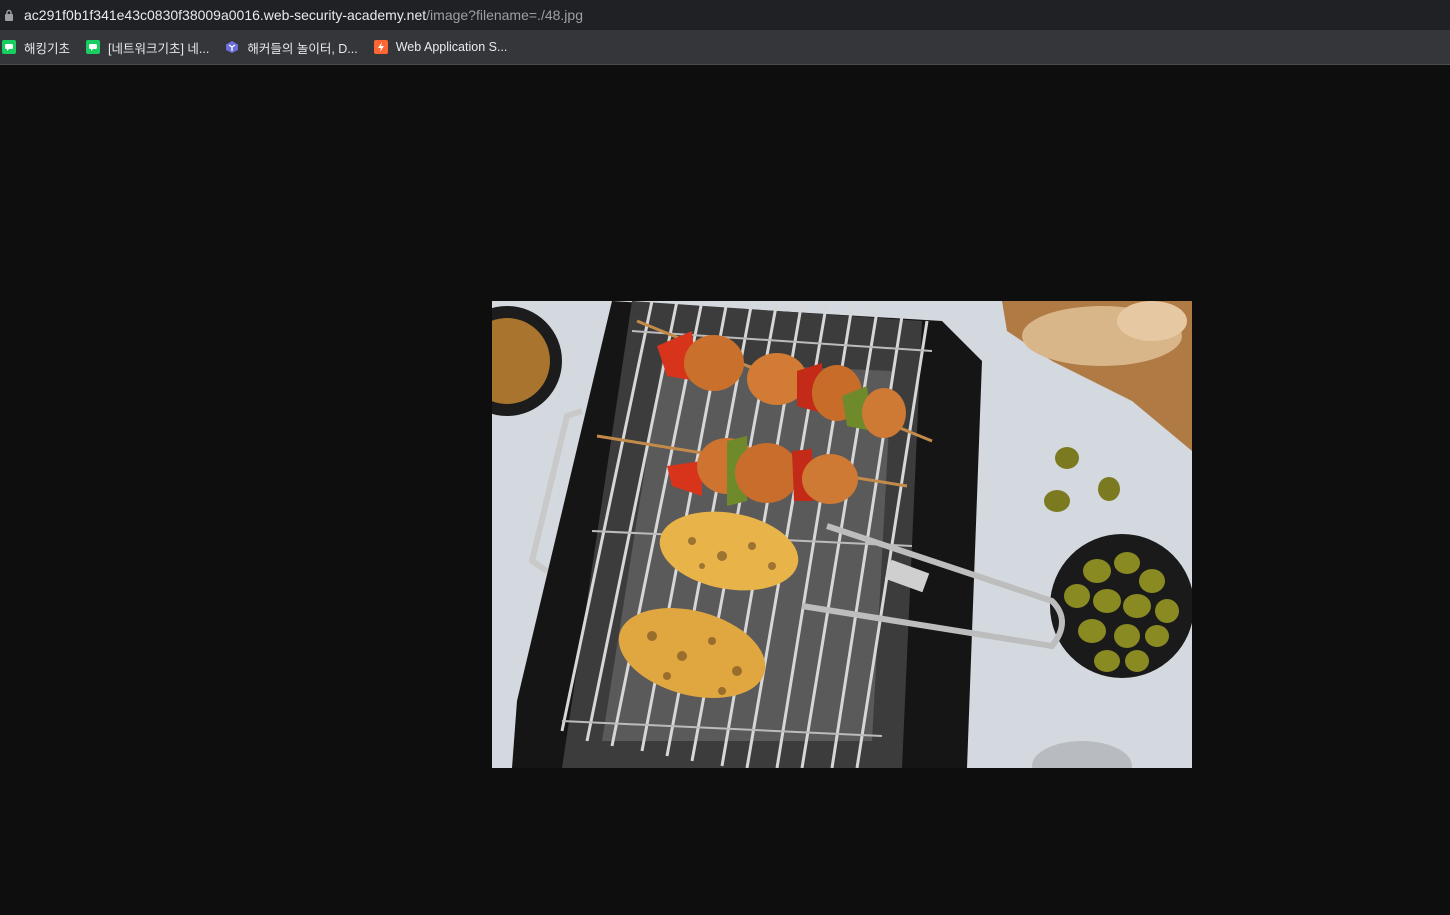  I want to click on lock-icon, so click(9, 15).